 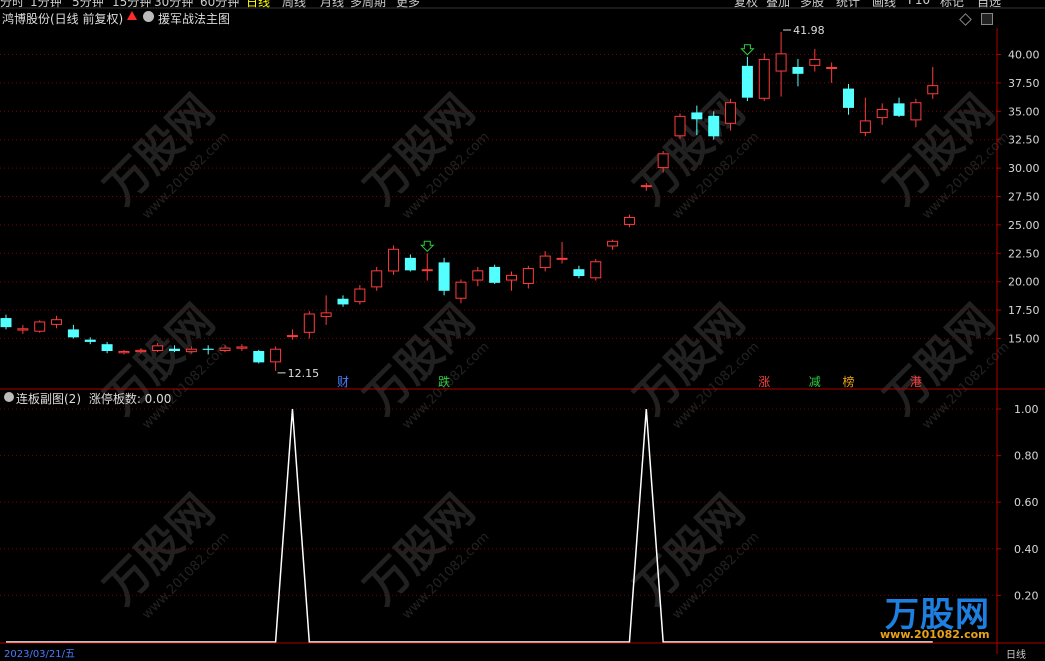 What do you see at coordinates (1024, 168) in the screenshot?
I see `price-tick-label-4: 30.00` at bounding box center [1024, 168].